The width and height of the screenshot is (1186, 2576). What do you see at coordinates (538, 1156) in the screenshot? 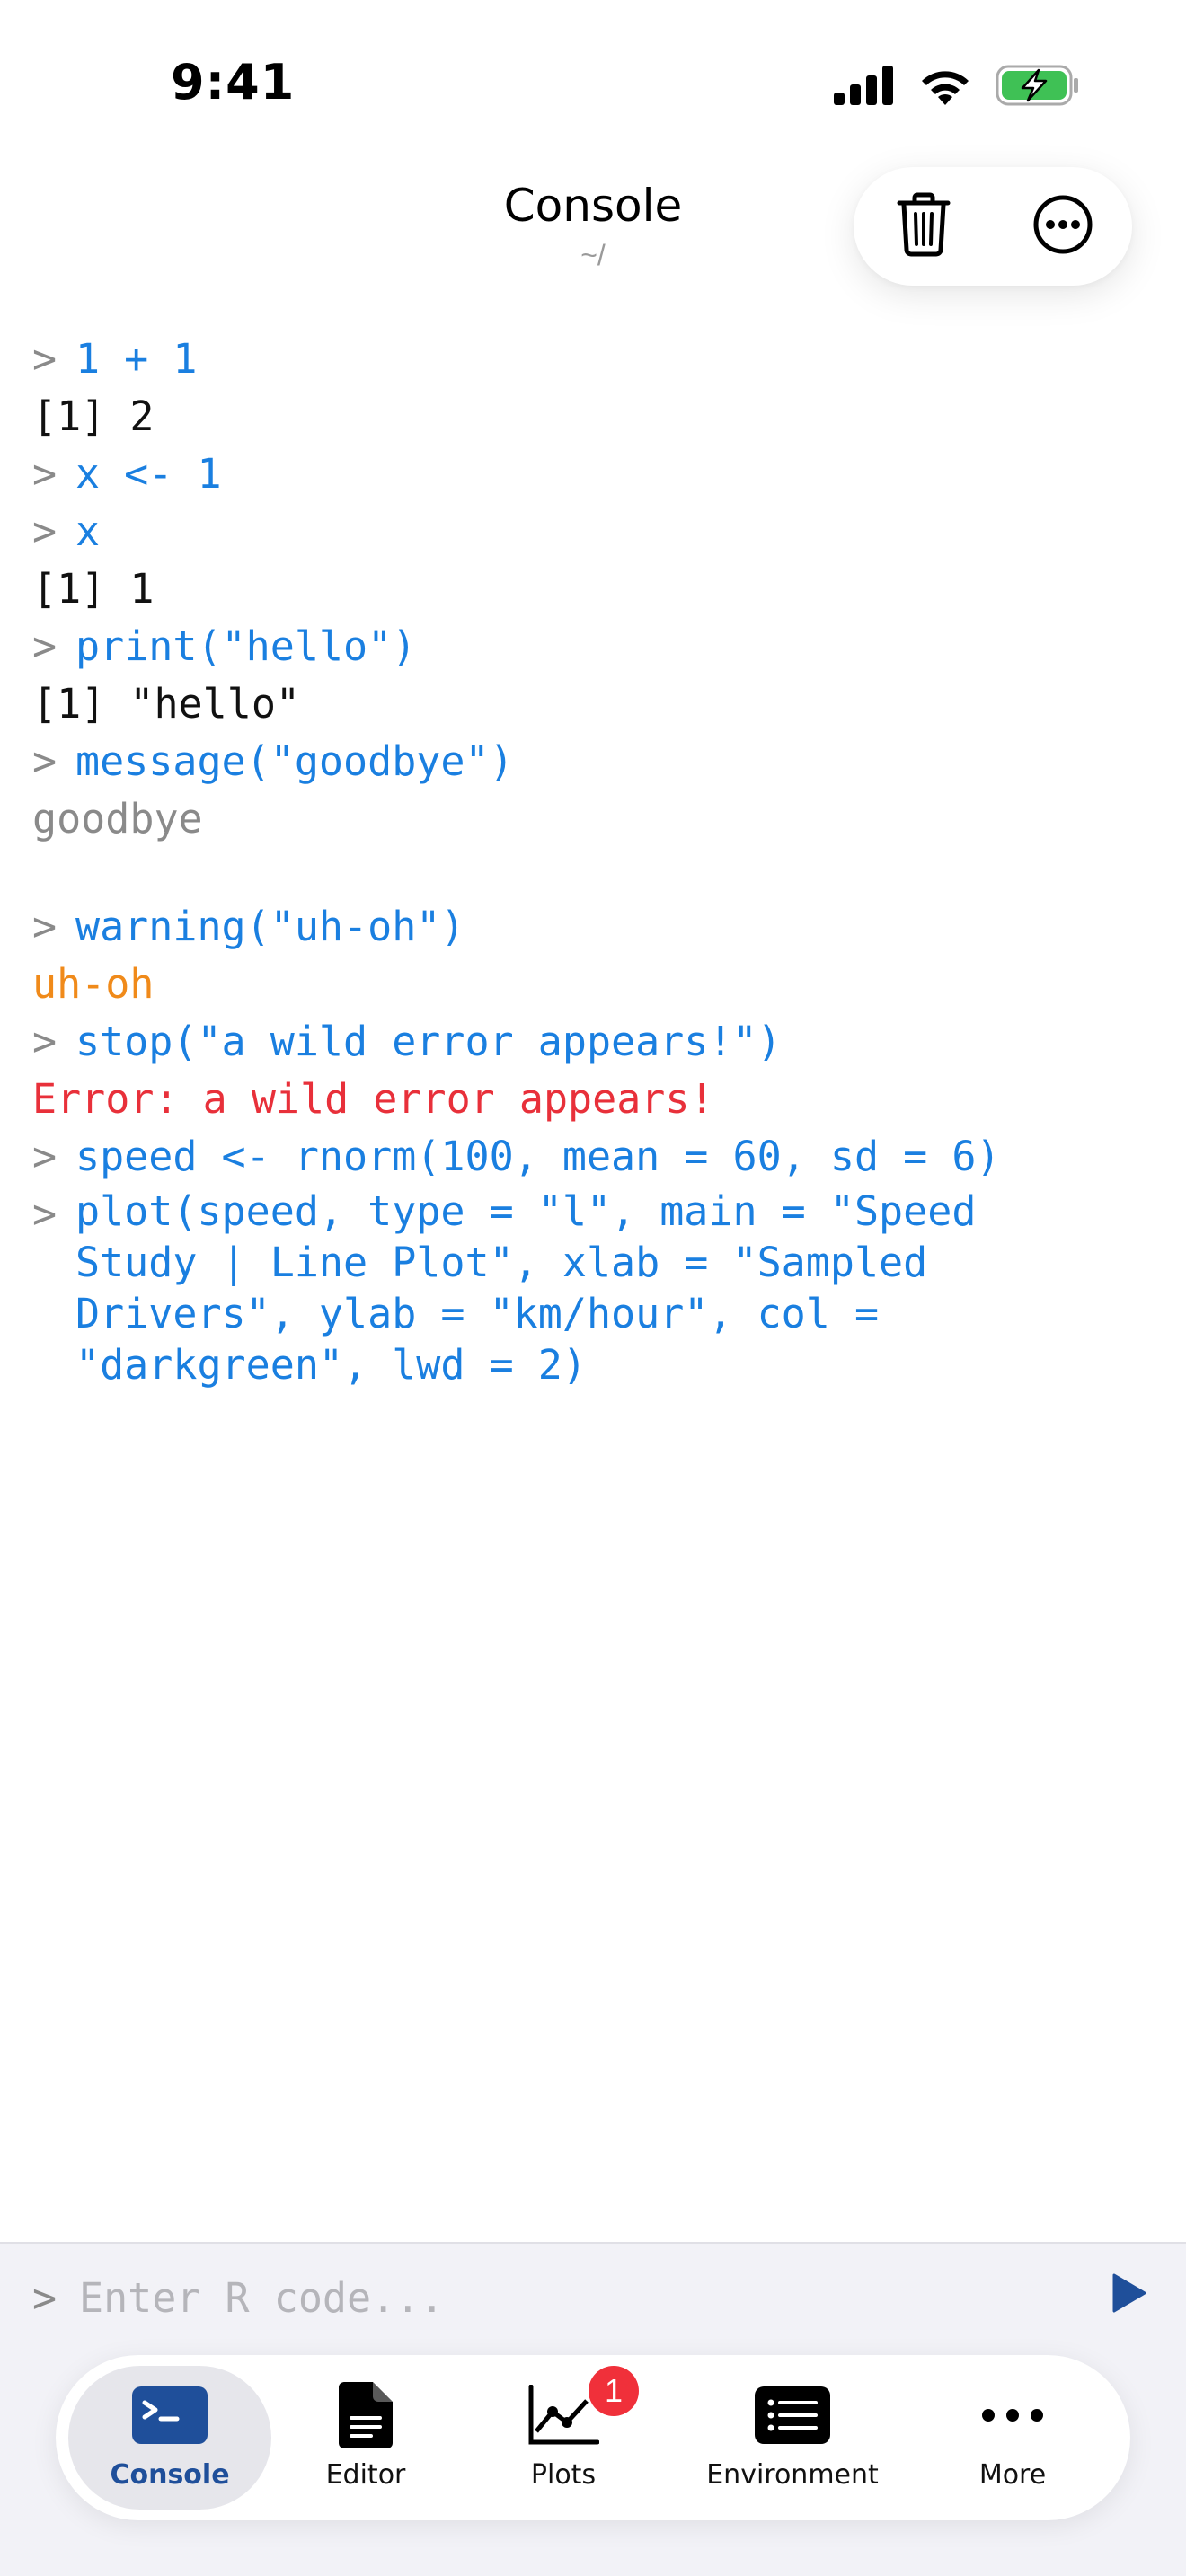
I see `console-command: speed <- rnorm(100, mean = 60, sd = 6)` at bounding box center [538, 1156].